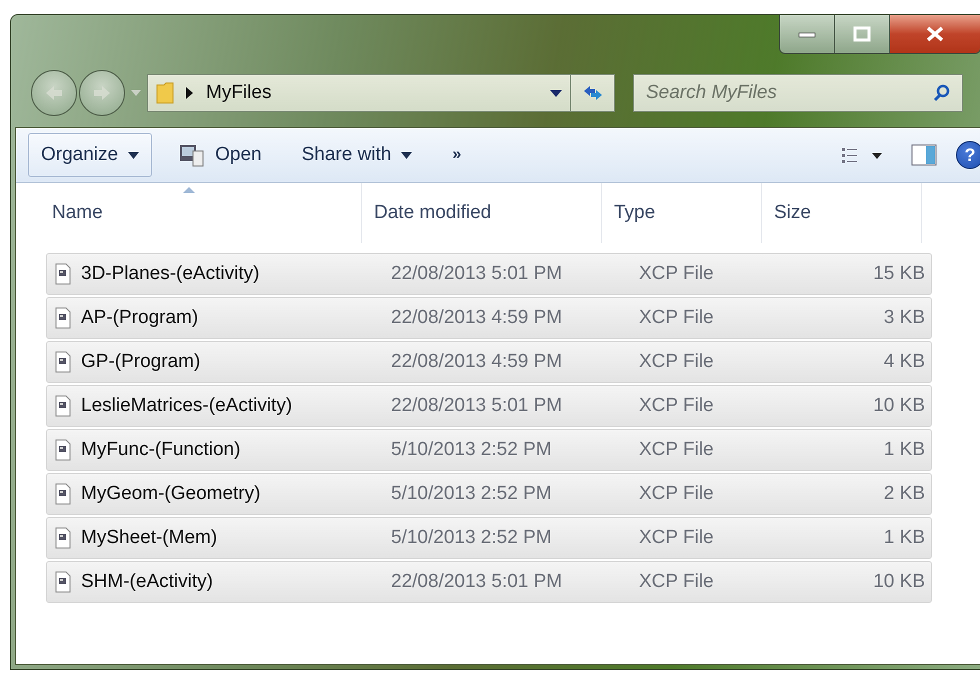 This screenshot has height=675, width=980. I want to click on search-icon, so click(942, 93).